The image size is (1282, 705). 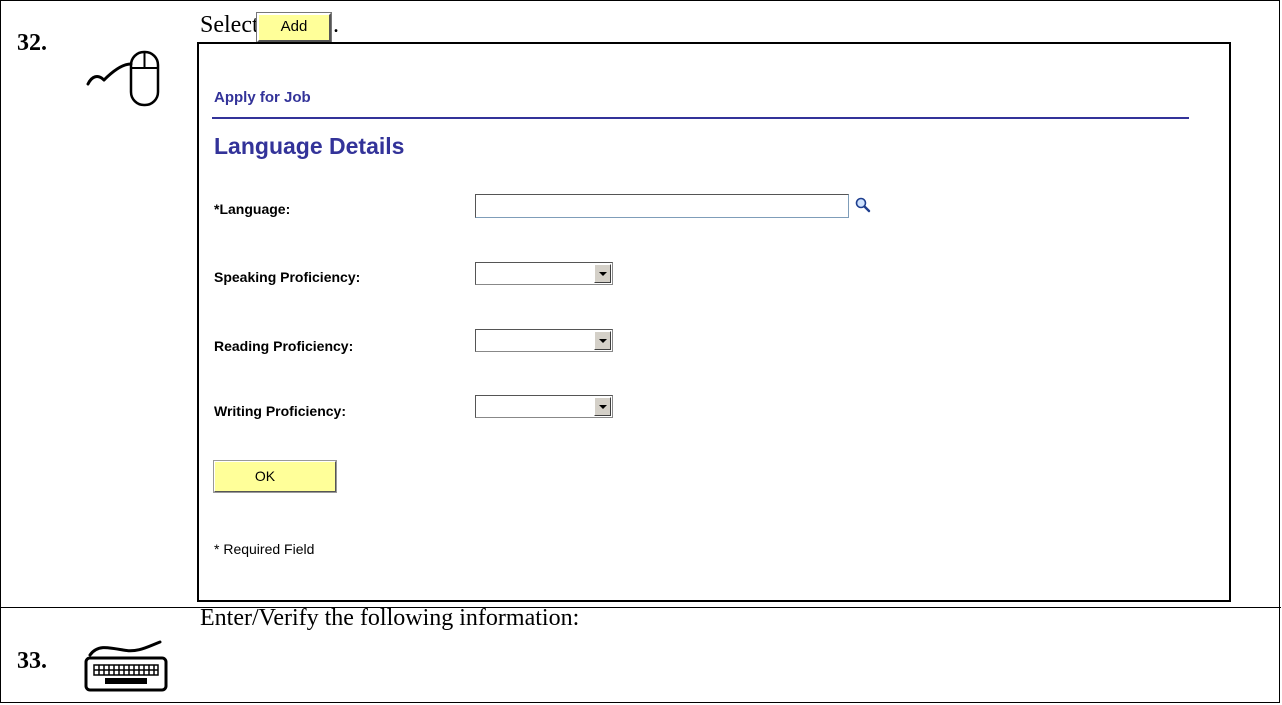 I want to click on writing-proficiency-select, so click(x=544, y=406).